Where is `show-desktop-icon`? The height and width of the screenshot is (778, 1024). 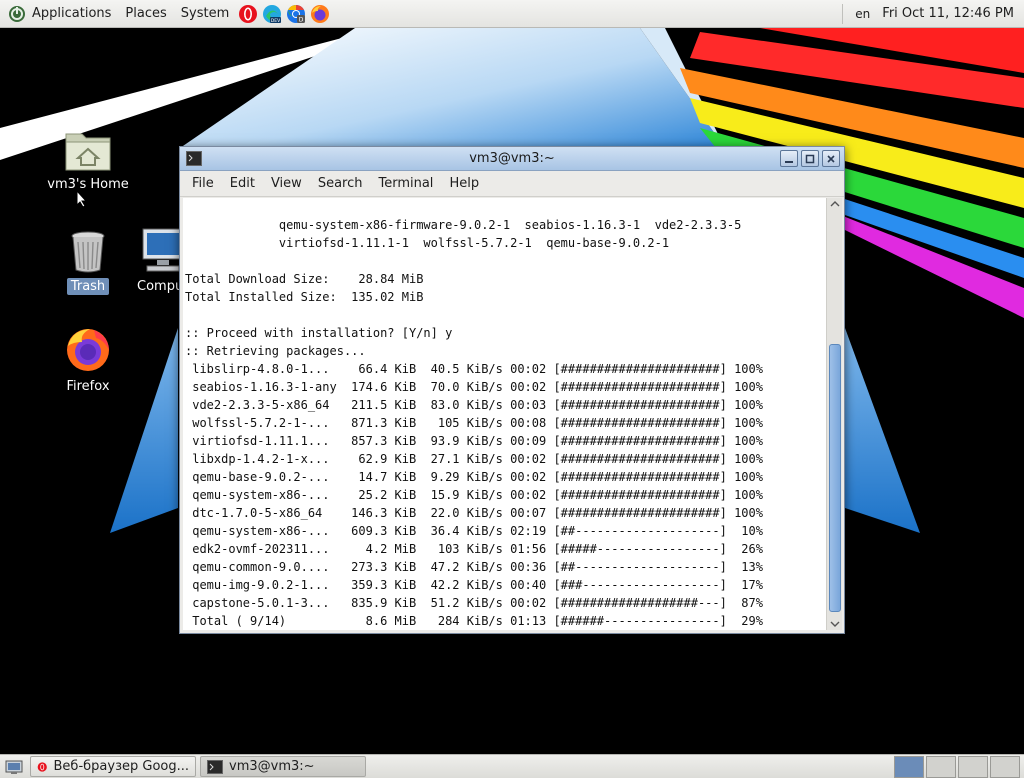 show-desktop-icon is located at coordinates (14, 767).